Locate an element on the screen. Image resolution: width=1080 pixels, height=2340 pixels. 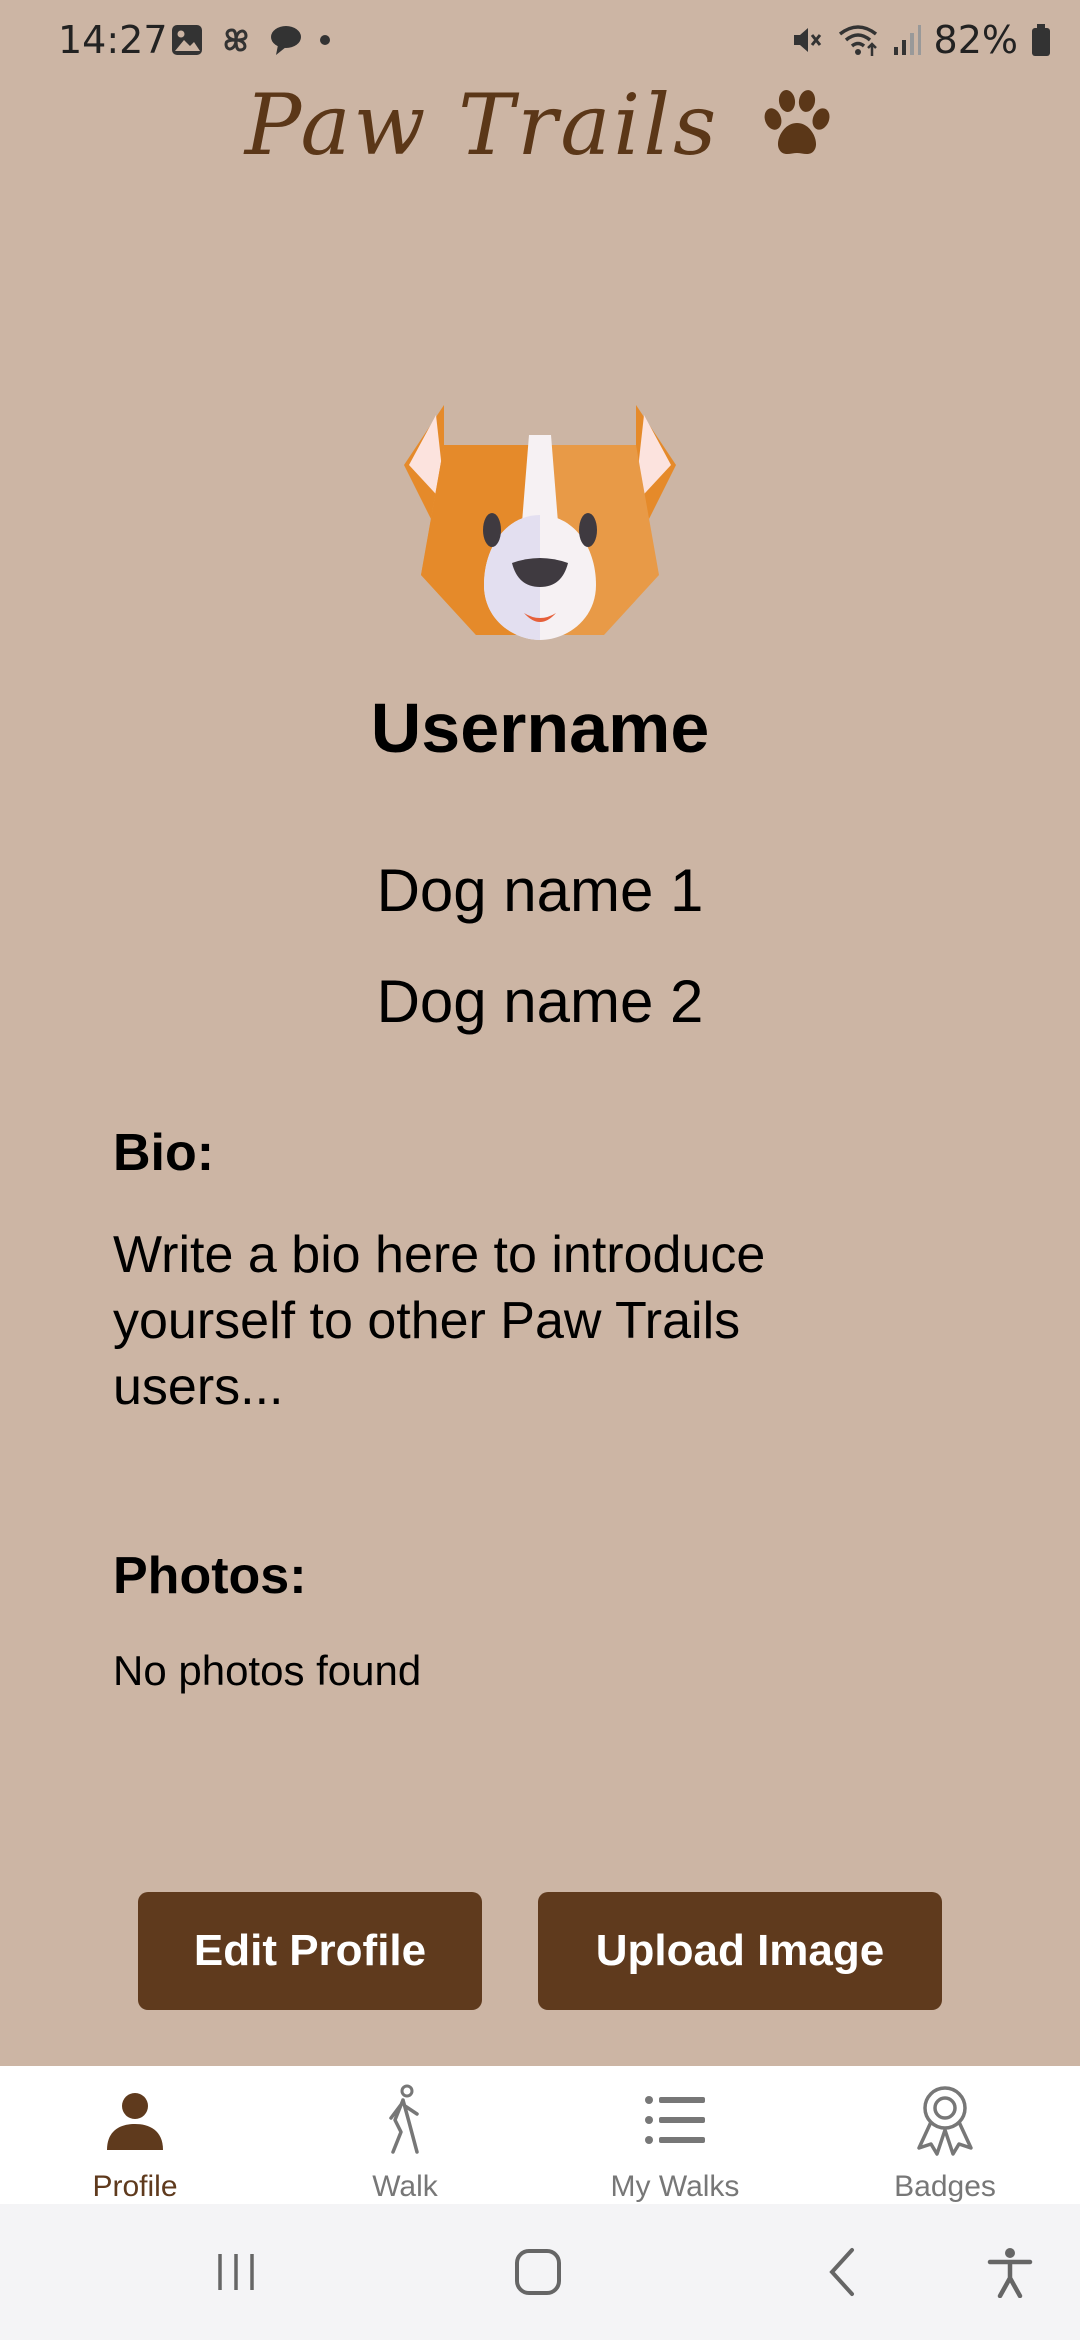
nav-item-walk: Walk is located at coordinates (405, 2135).